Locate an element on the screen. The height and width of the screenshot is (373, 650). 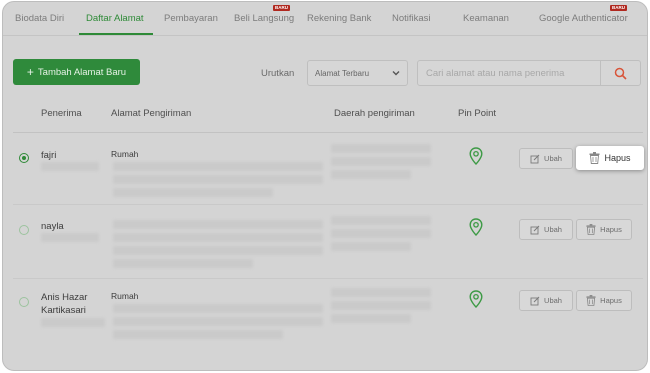
tab-google-authenticator: Google Authenticator is located at coordinates (583, 18).